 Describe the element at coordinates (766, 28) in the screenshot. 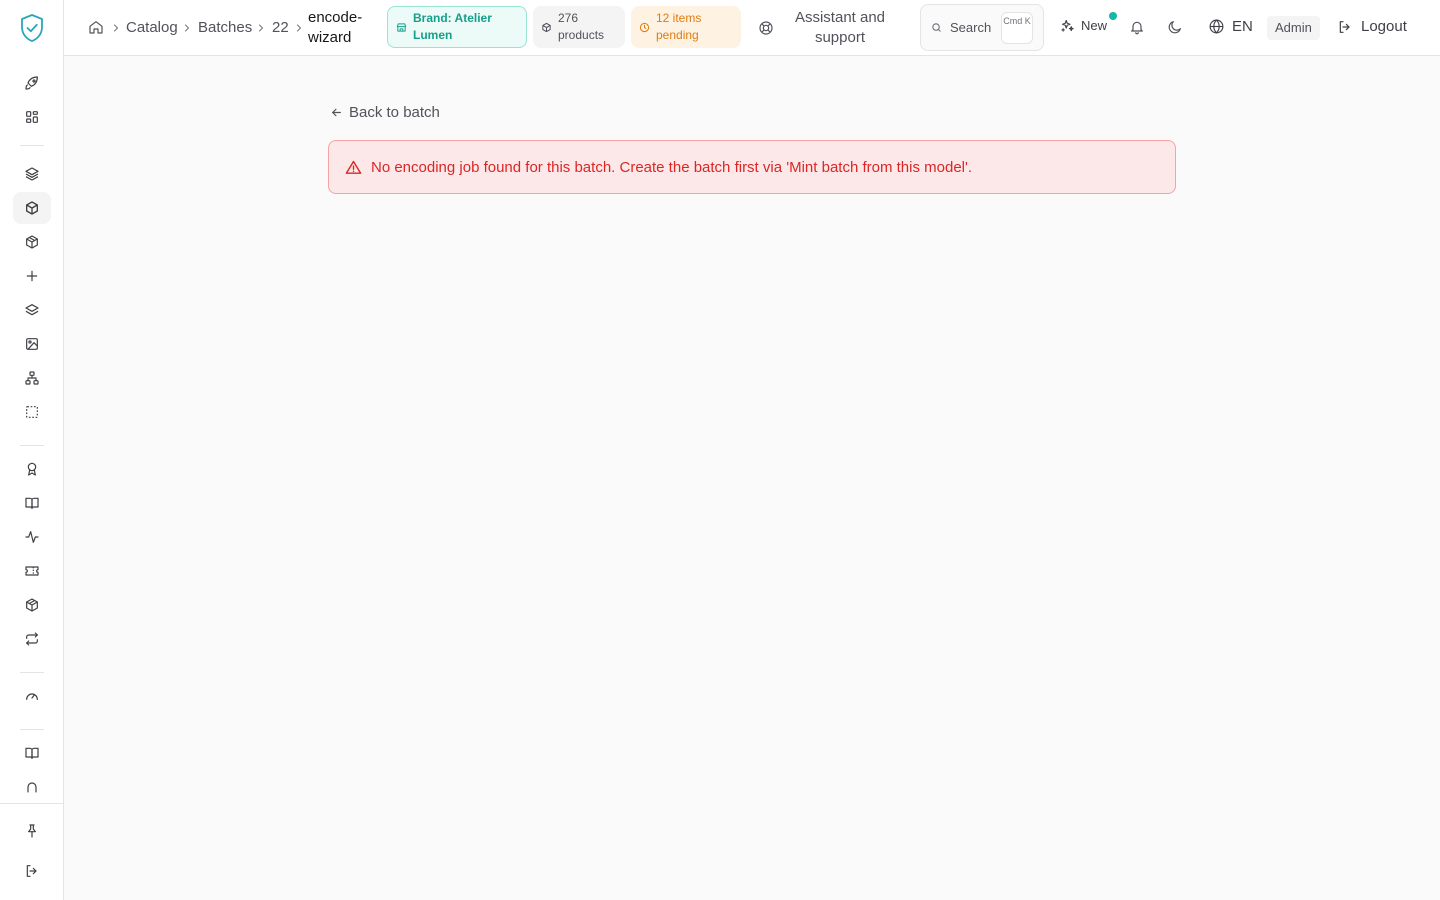

I see `lifebuoy-icon` at that location.